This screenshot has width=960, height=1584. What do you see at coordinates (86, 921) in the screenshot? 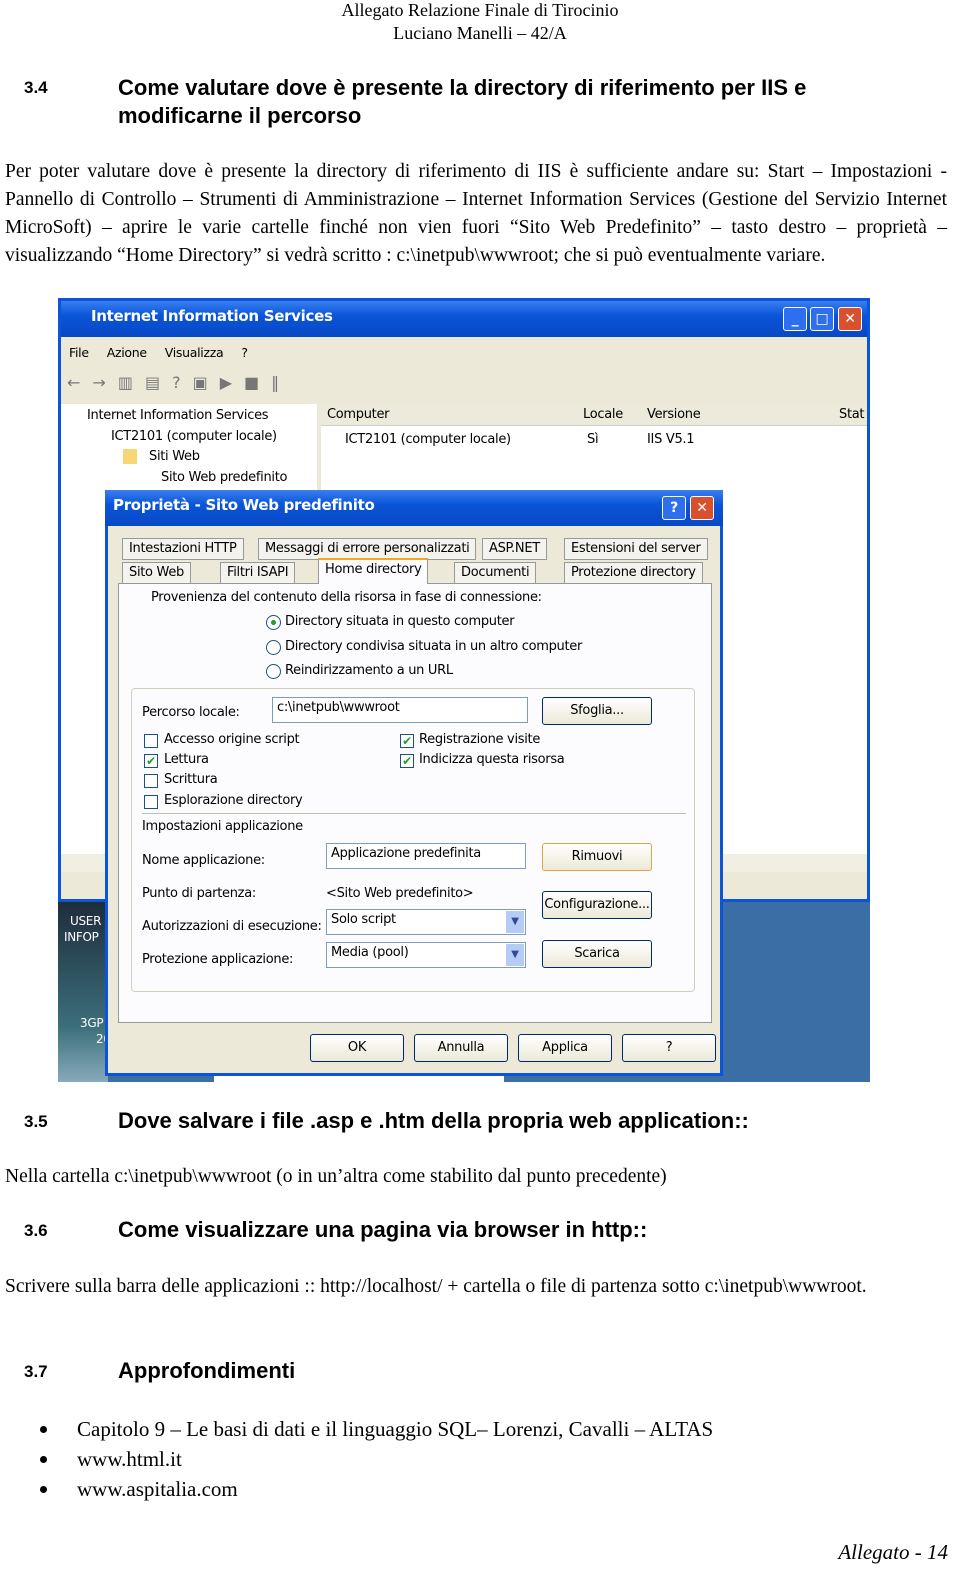
I see `desktop-label: USER` at bounding box center [86, 921].